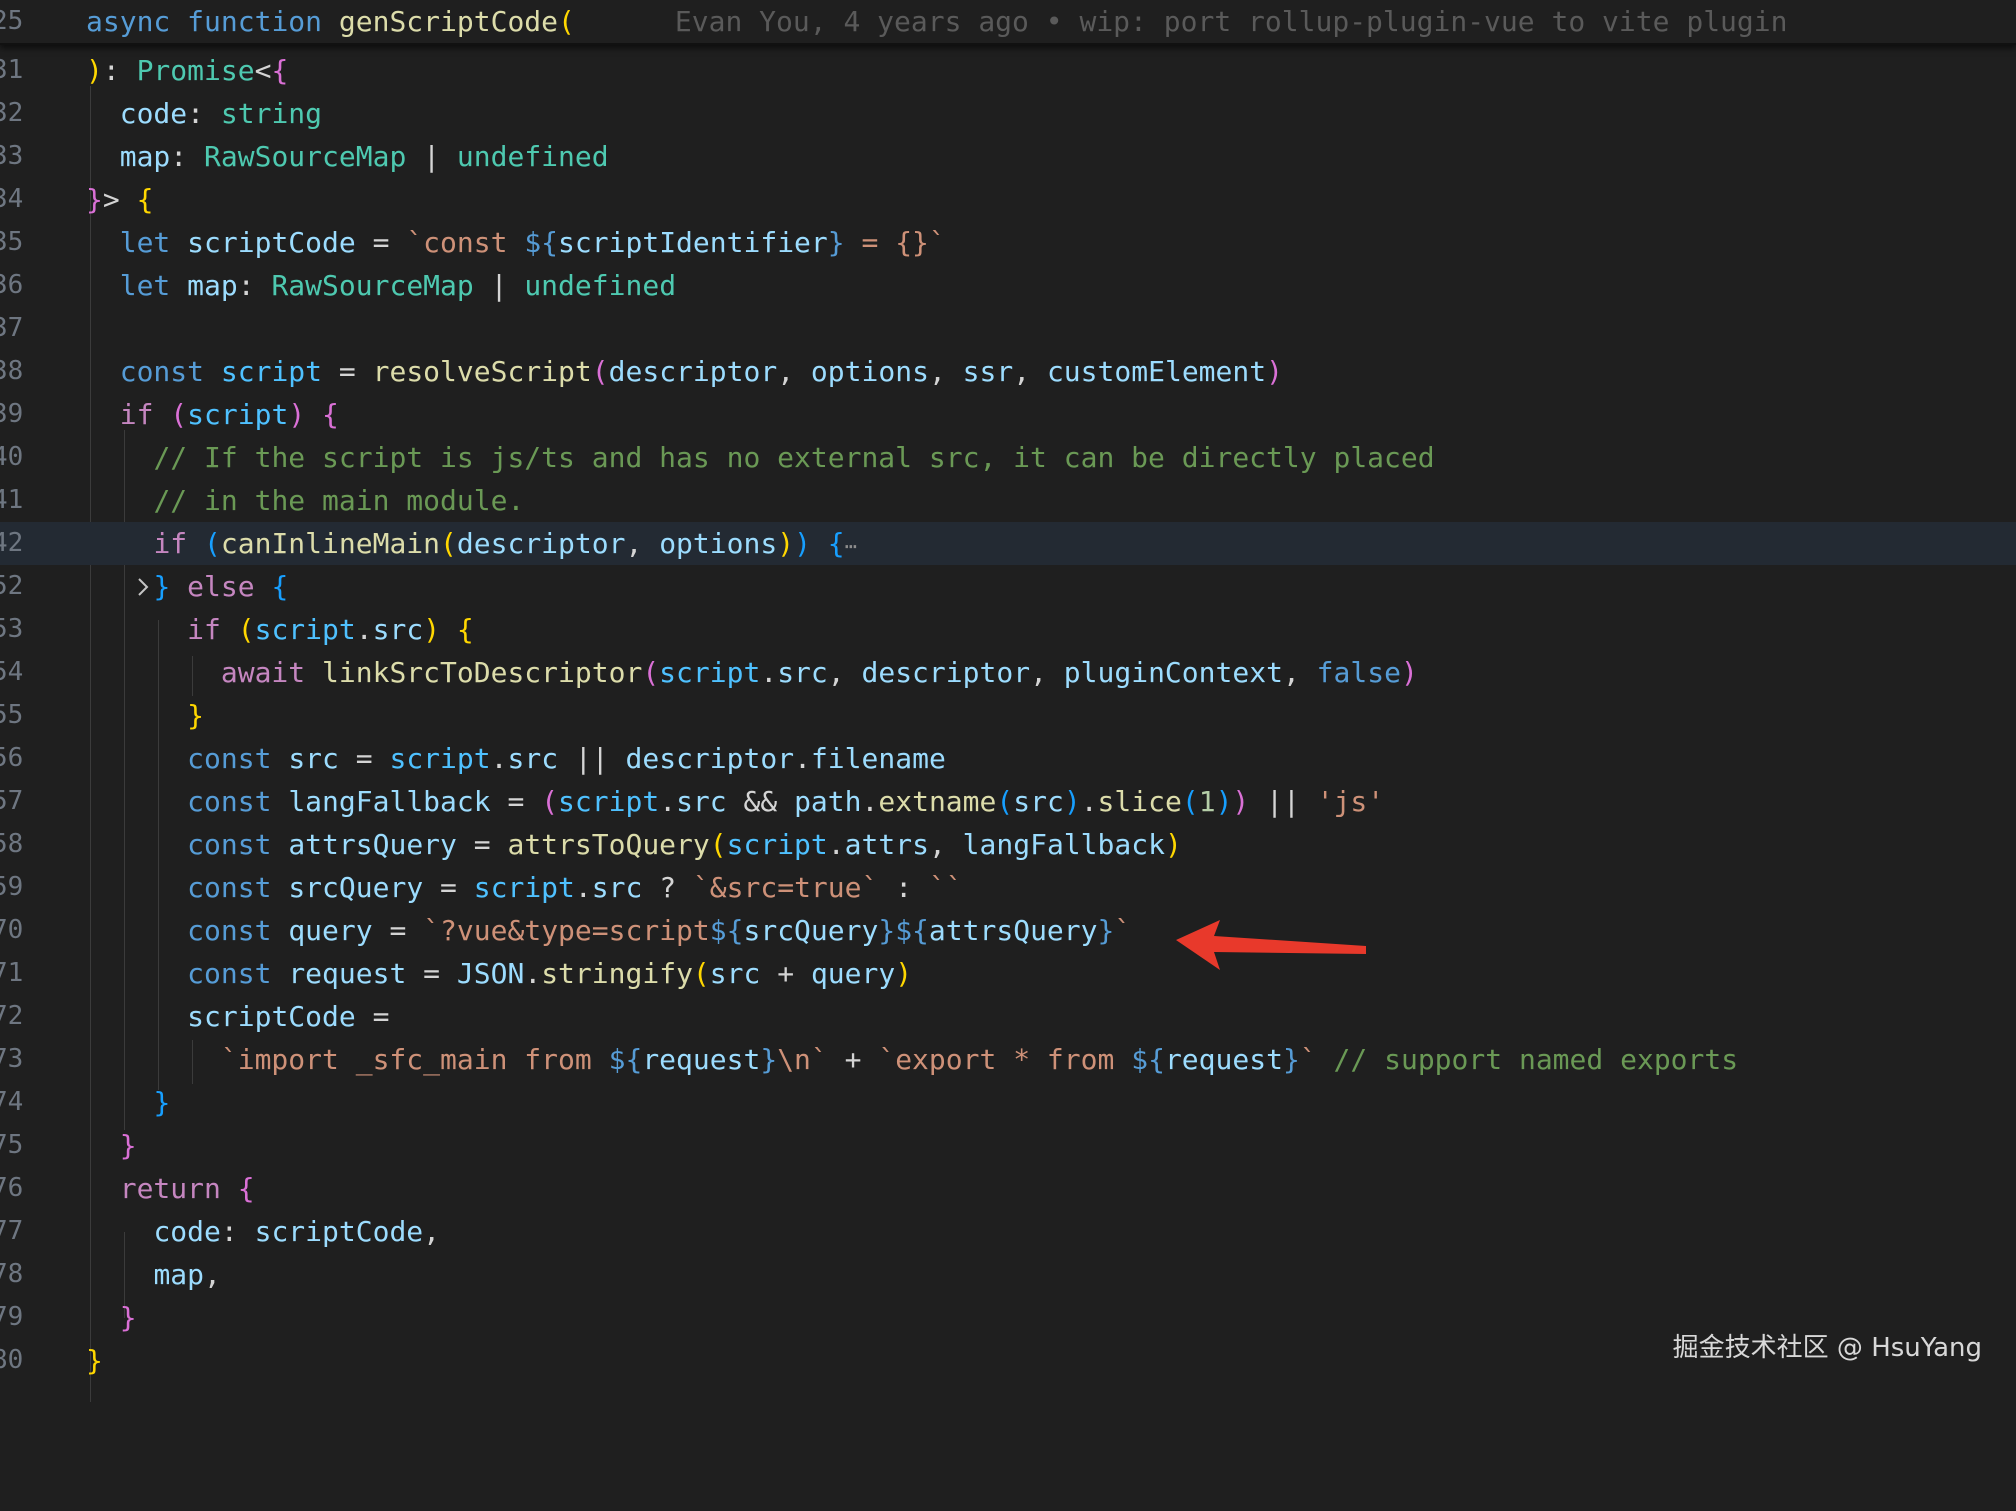  I want to click on line-number: 56, so click(12, 758).